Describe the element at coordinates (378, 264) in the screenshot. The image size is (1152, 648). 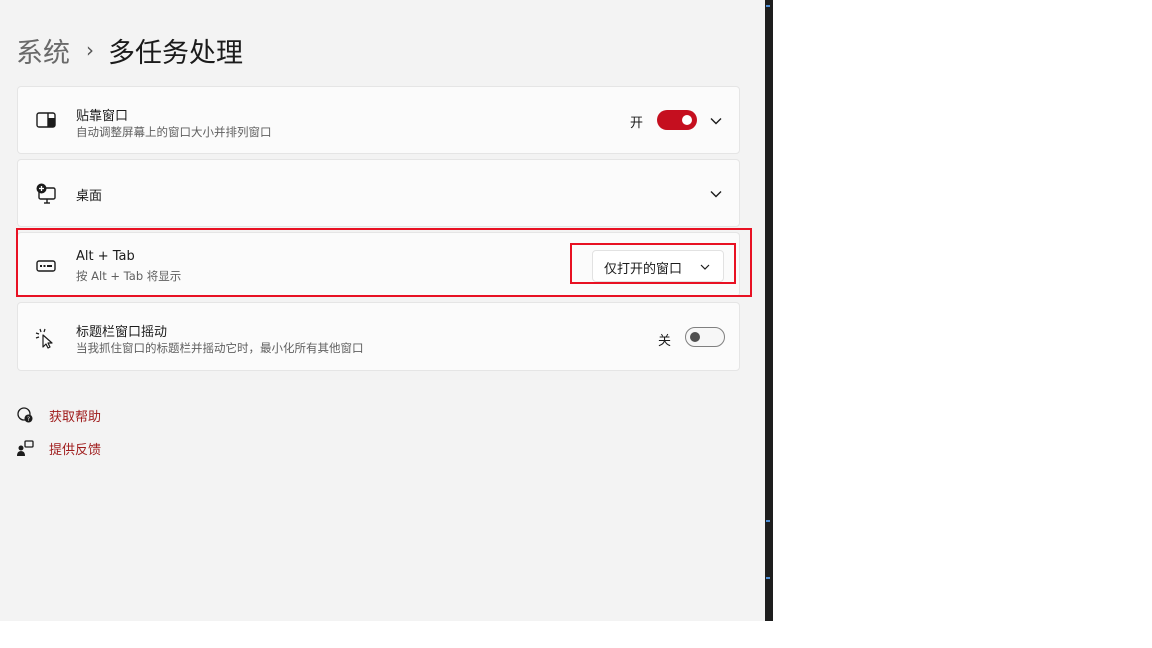
I see `alt-tab-card: Alt + Tab 按 Alt + Tab 将显示 仅打开的窗口` at that location.